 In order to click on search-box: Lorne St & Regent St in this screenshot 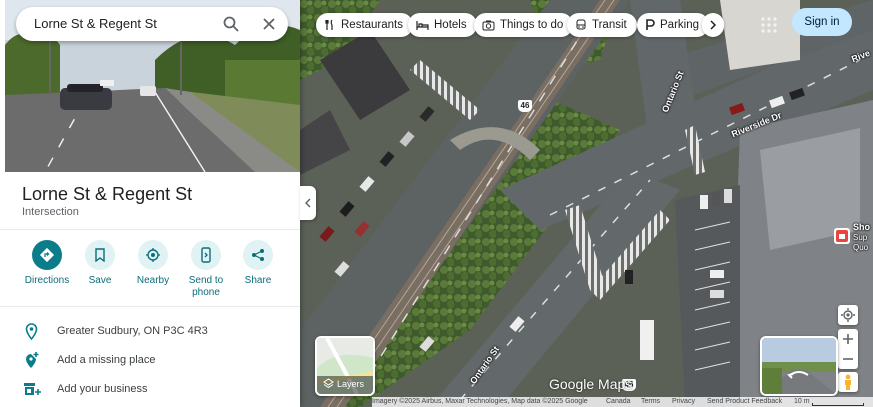, I will do `click(152, 24)`.